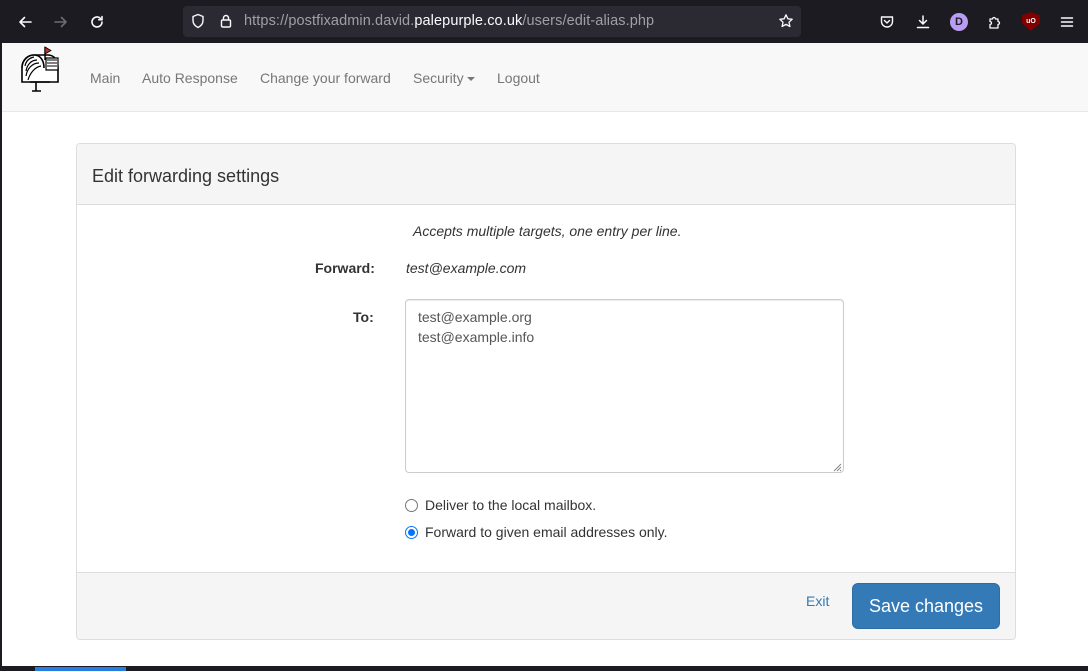  I want to click on download-icon, so click(923, 22).